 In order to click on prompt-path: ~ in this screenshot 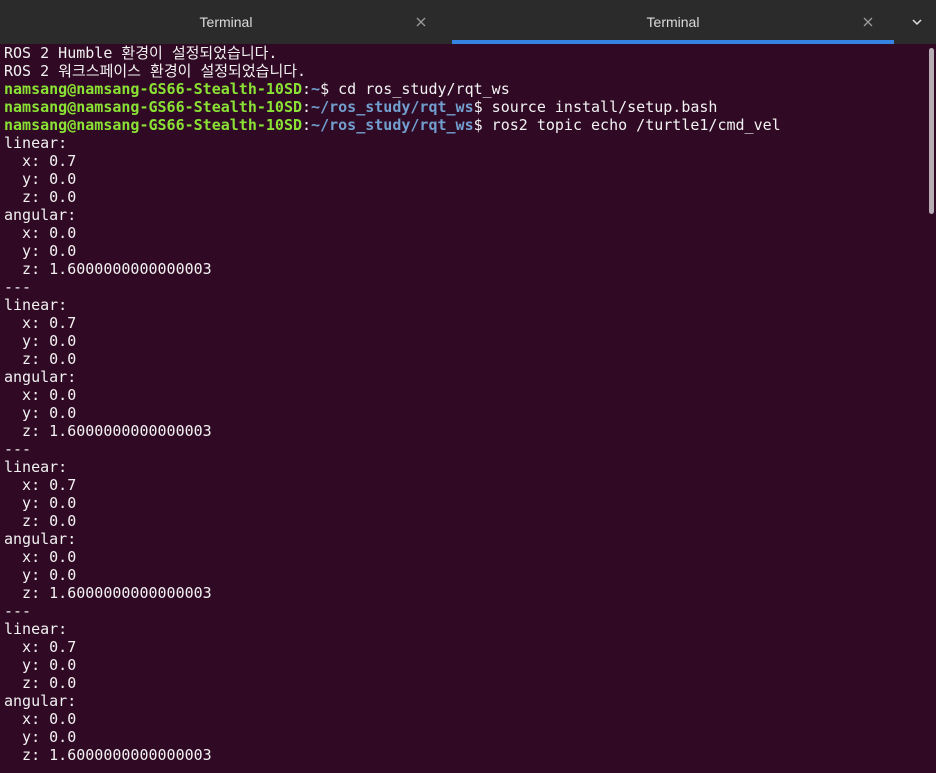, I will do `click(316, 89)`.